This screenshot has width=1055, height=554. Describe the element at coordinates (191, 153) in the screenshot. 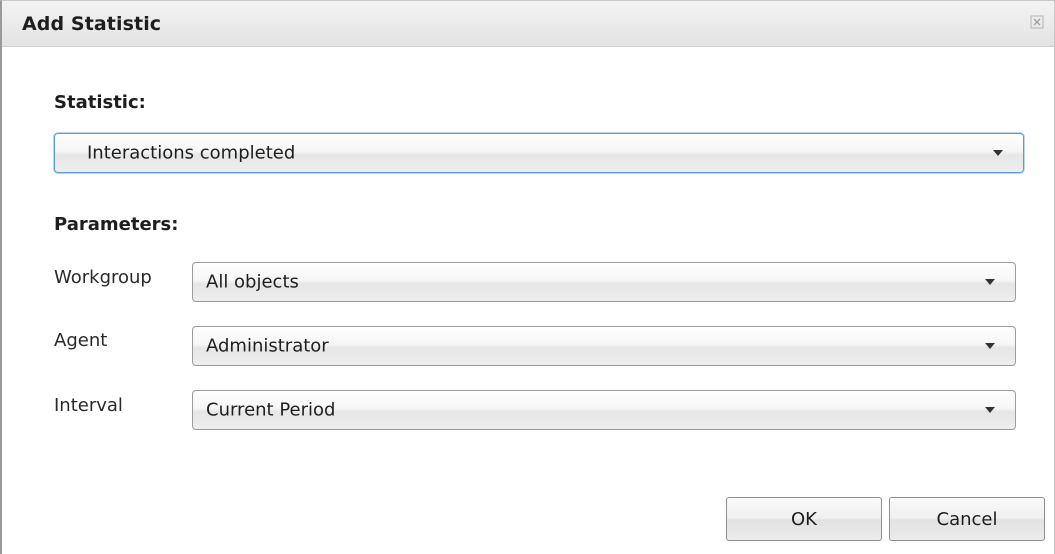

I see `statistic-dropdown-value: Interactions completed` at that location.